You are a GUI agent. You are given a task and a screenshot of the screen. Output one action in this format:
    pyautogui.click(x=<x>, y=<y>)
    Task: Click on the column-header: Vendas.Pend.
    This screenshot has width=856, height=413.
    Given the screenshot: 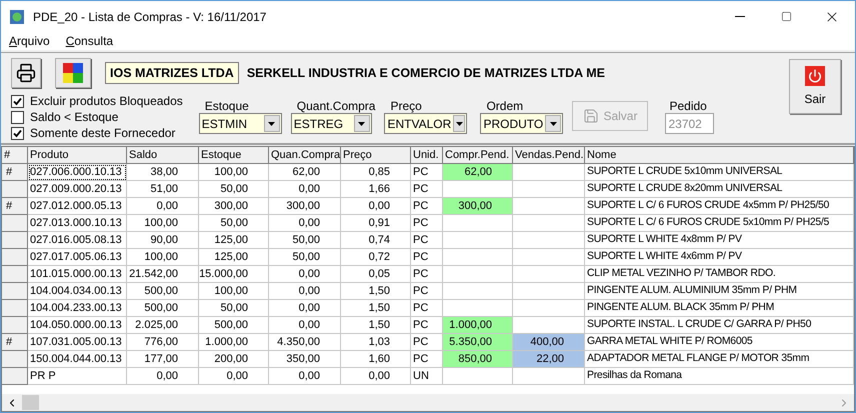 What is the action you would take?
    pyautogui.click(x=549, y=155)
    